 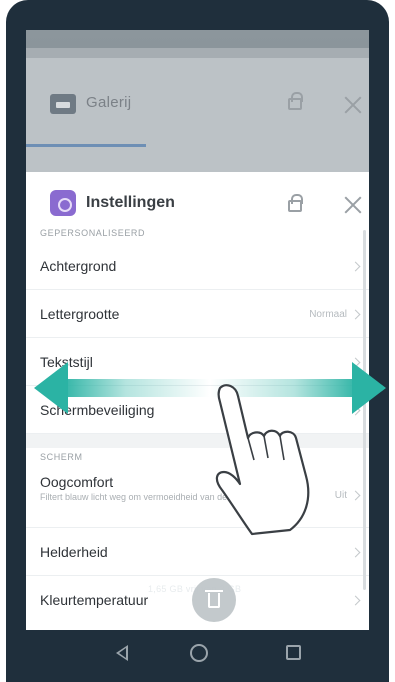 What do you see at coordinates (197, 314) in the screenshot?
I see `settings-row-font-size: Lettergrootte Normaal` at bounding box center [197, 314].